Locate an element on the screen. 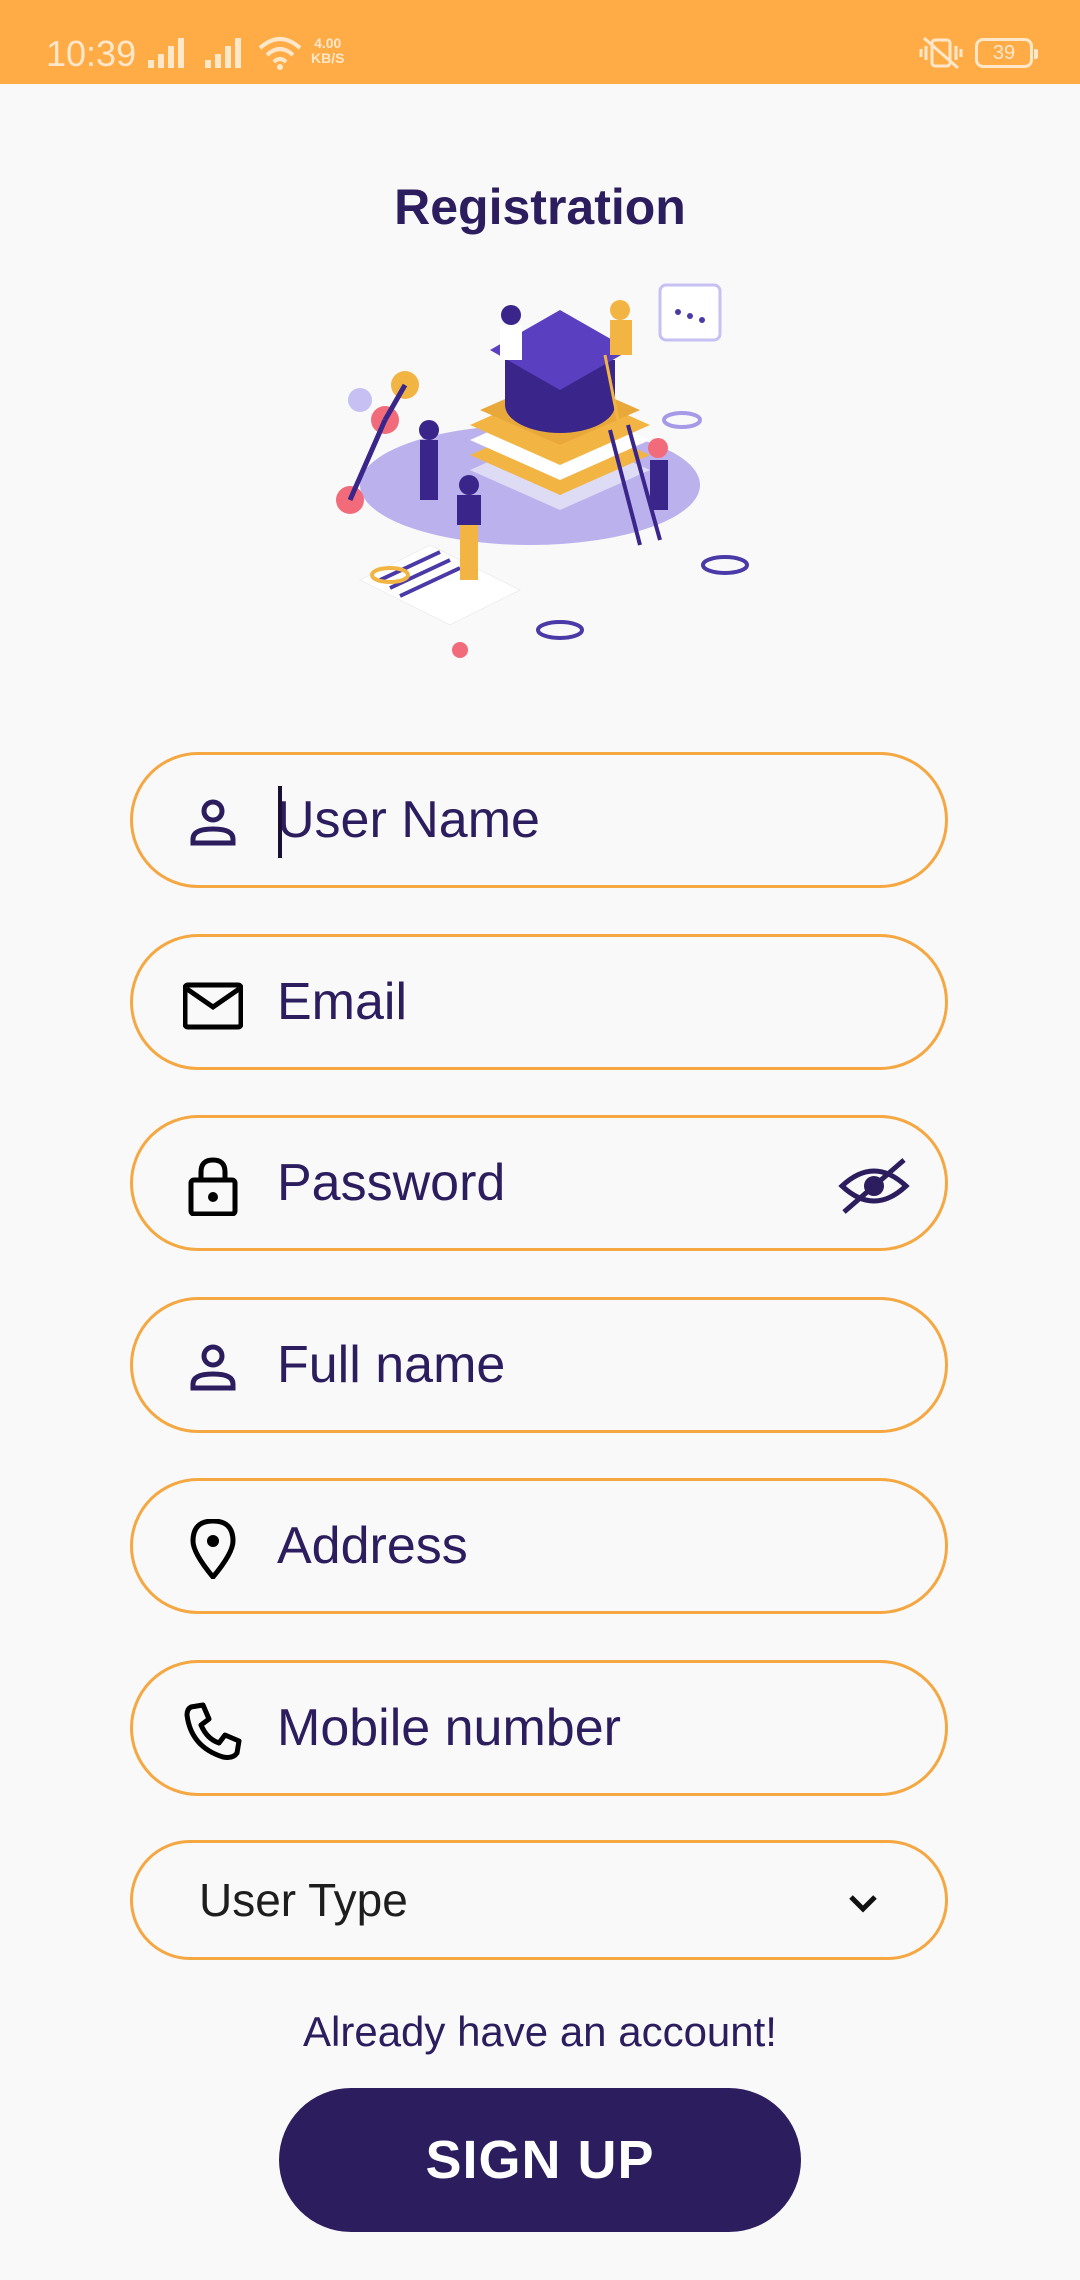  signal-icon is located at coordinates (166, 53).